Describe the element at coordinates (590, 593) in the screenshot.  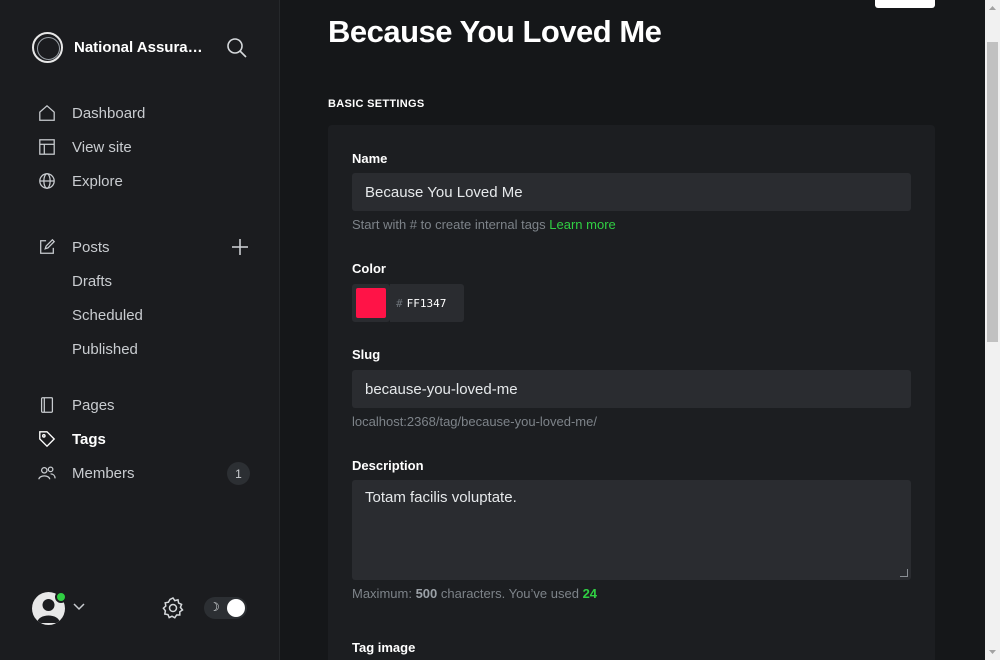
I see `used-characters: 24` at that location.